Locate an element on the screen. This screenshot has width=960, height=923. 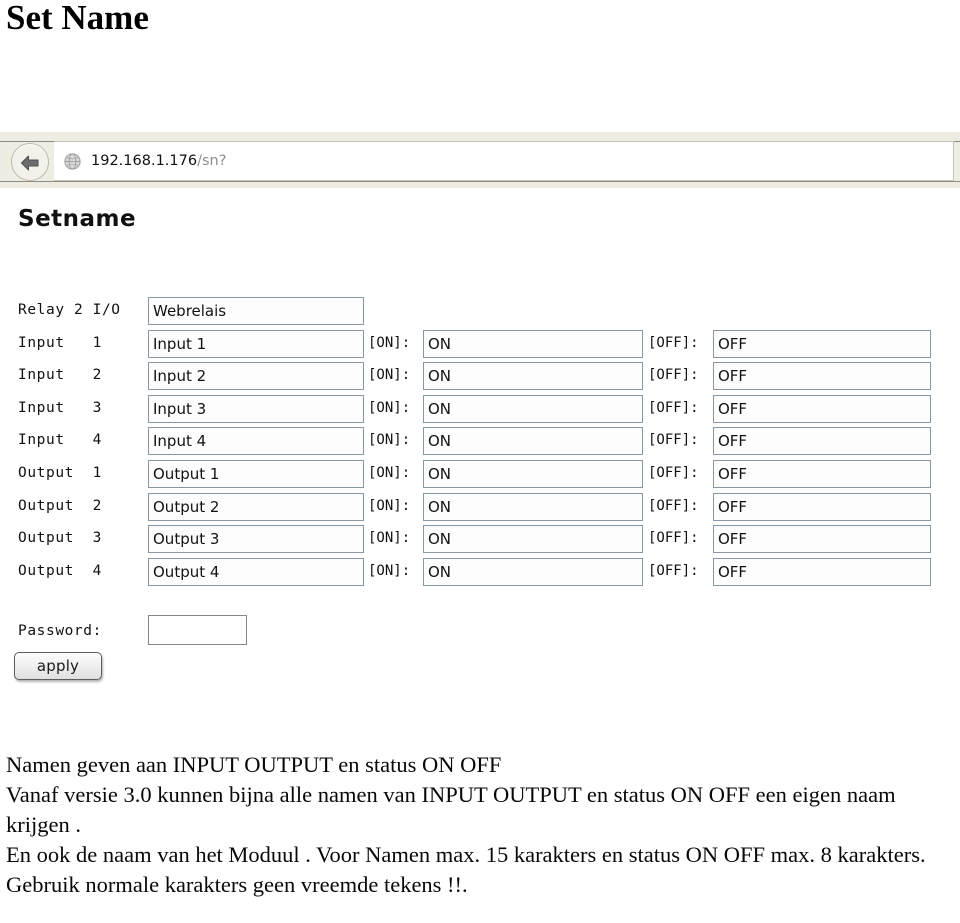
form-heading: Setname is located at coordinates (77, 219).